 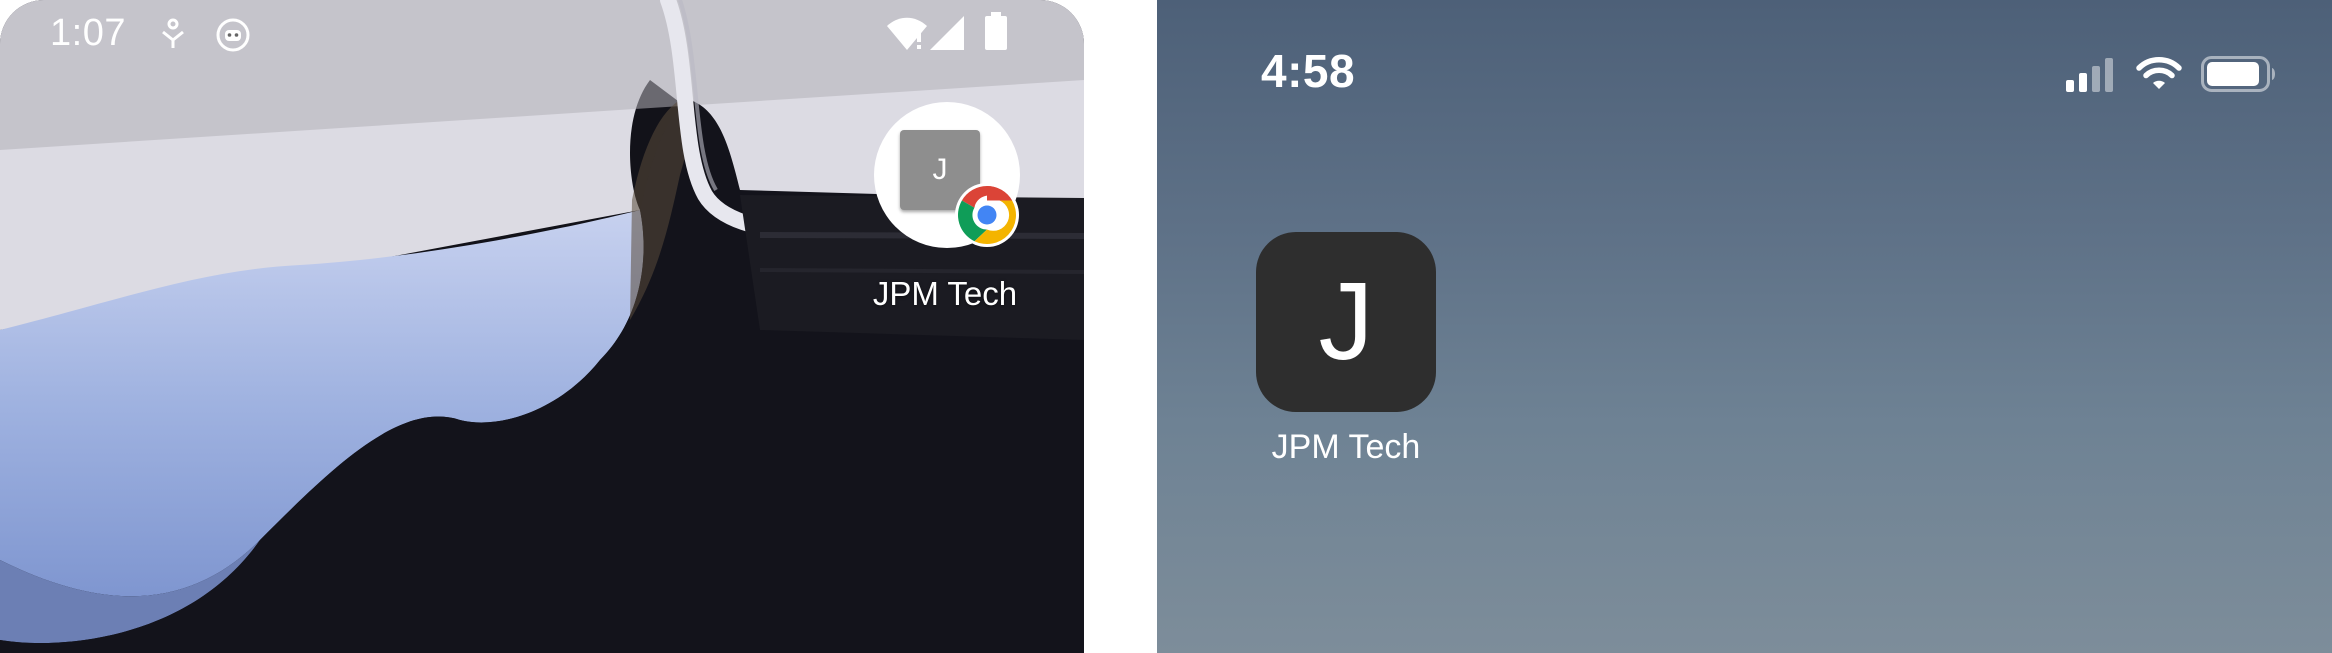 I want to click on android-robot-icon, so click(x=233, y=35).